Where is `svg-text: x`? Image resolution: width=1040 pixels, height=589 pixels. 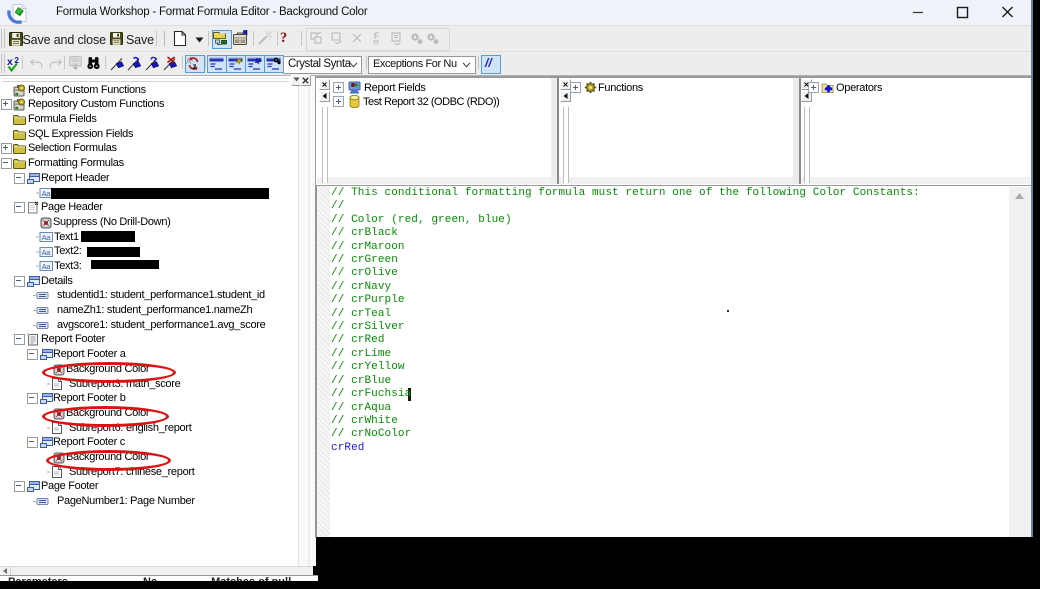 svg-text: x is located at coordinates (10, 62).